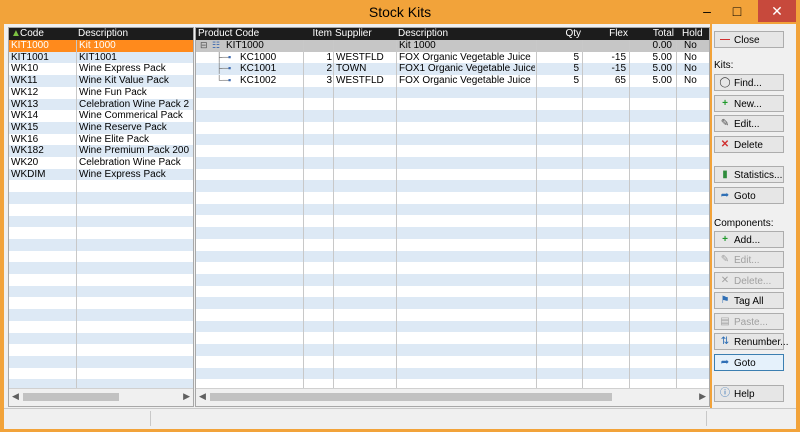 This screenshot has width=800, height=432. What do you see at coordinates (694, 34) in the screenshot?
I see `col-header-hold: Hold` at bounding box center [694, 34].